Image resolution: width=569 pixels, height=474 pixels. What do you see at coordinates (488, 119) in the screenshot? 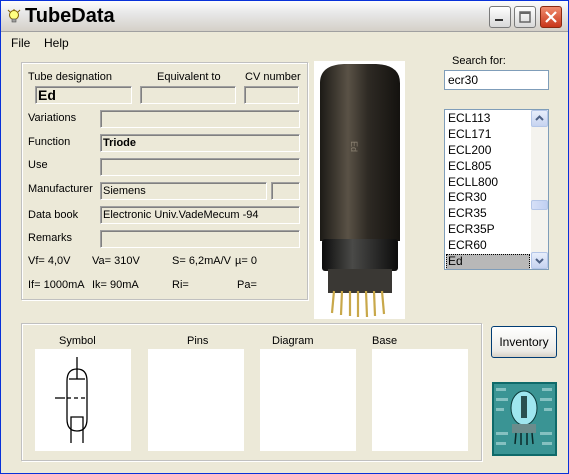
I see `list-item: ECL113` at bounding box center [488, 119].